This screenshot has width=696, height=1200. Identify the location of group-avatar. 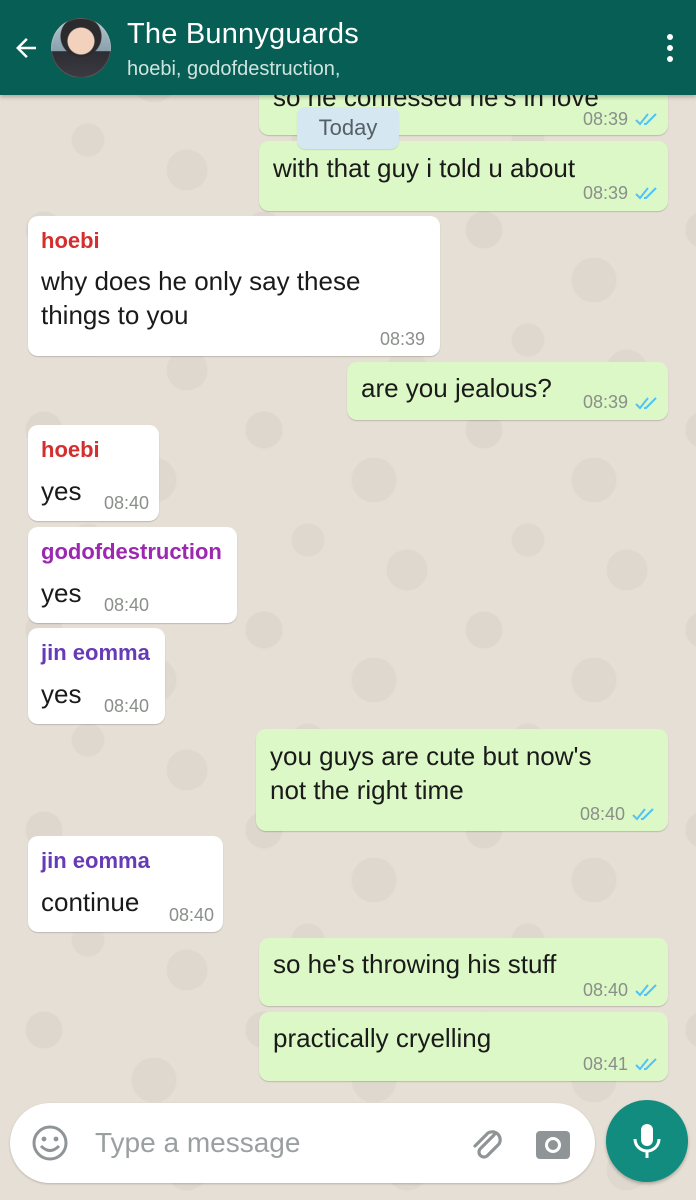
(81, 48).